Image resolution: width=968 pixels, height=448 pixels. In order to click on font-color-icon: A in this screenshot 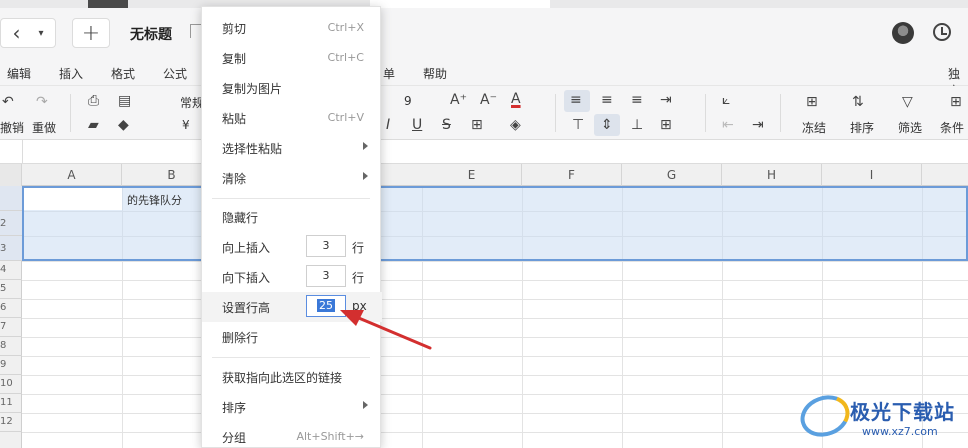, I will do `click(516, 99)`.